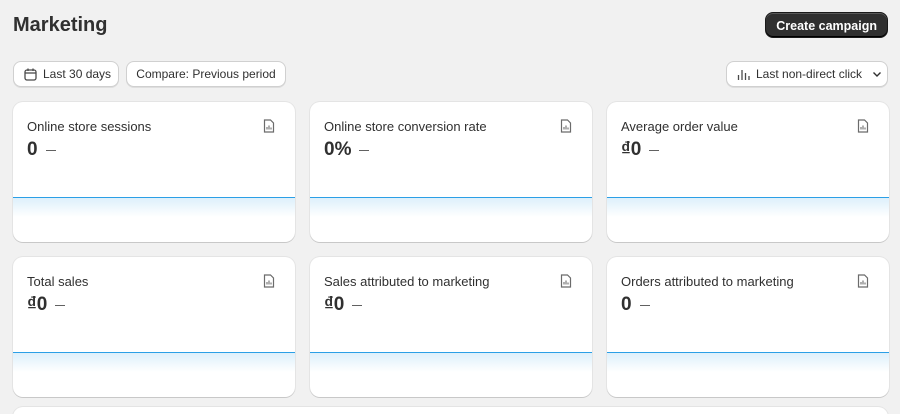 The width and height of the screenshot is (900, 414). Describe the element at coordinates (338, 149) in the screenshot. I see `metric-value: 0%` at that location.